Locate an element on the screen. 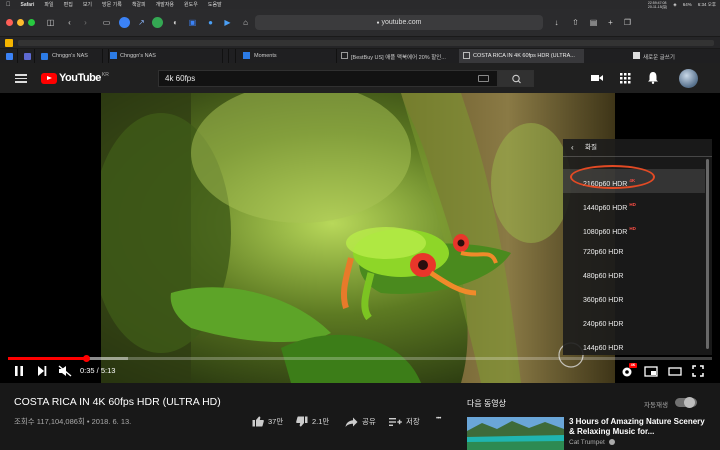  video-title: COSTA RICA IN 4K 60fps HDR (ULTRA HD) is located at coordinates (117, 402).